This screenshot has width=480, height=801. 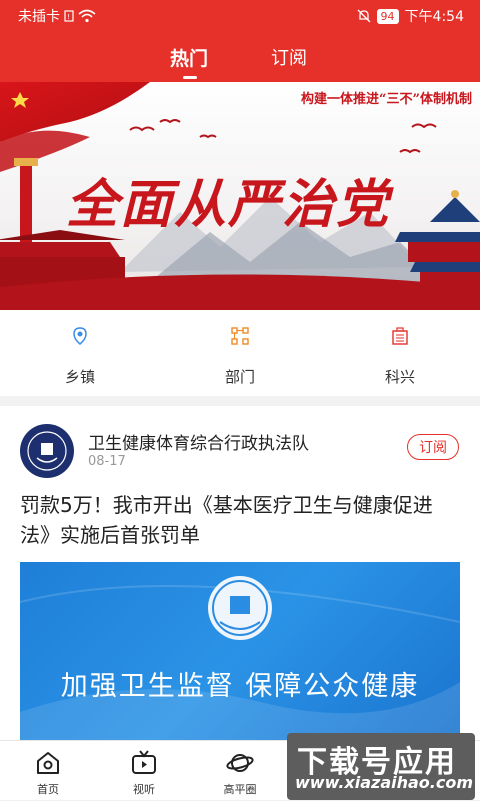 I want to click on banner-title: 全面从严治党, so click(x=228, y=204).